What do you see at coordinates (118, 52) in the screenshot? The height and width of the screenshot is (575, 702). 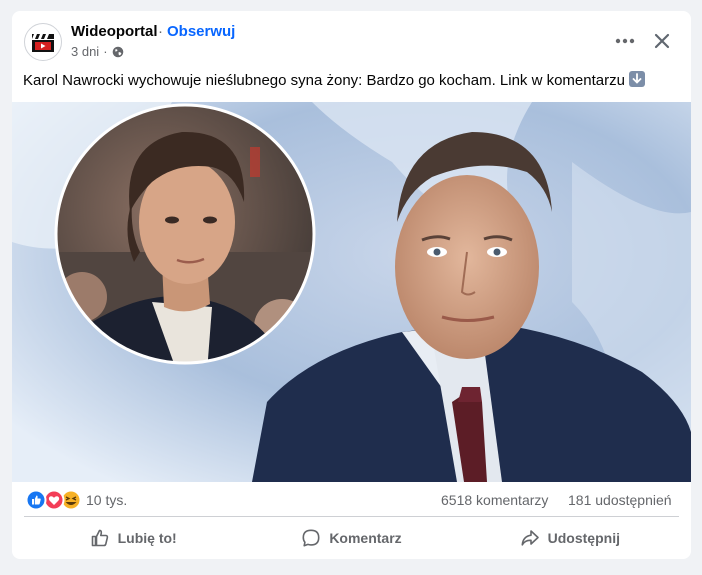 I see `globe-icon` at bounding box center [118, 52].